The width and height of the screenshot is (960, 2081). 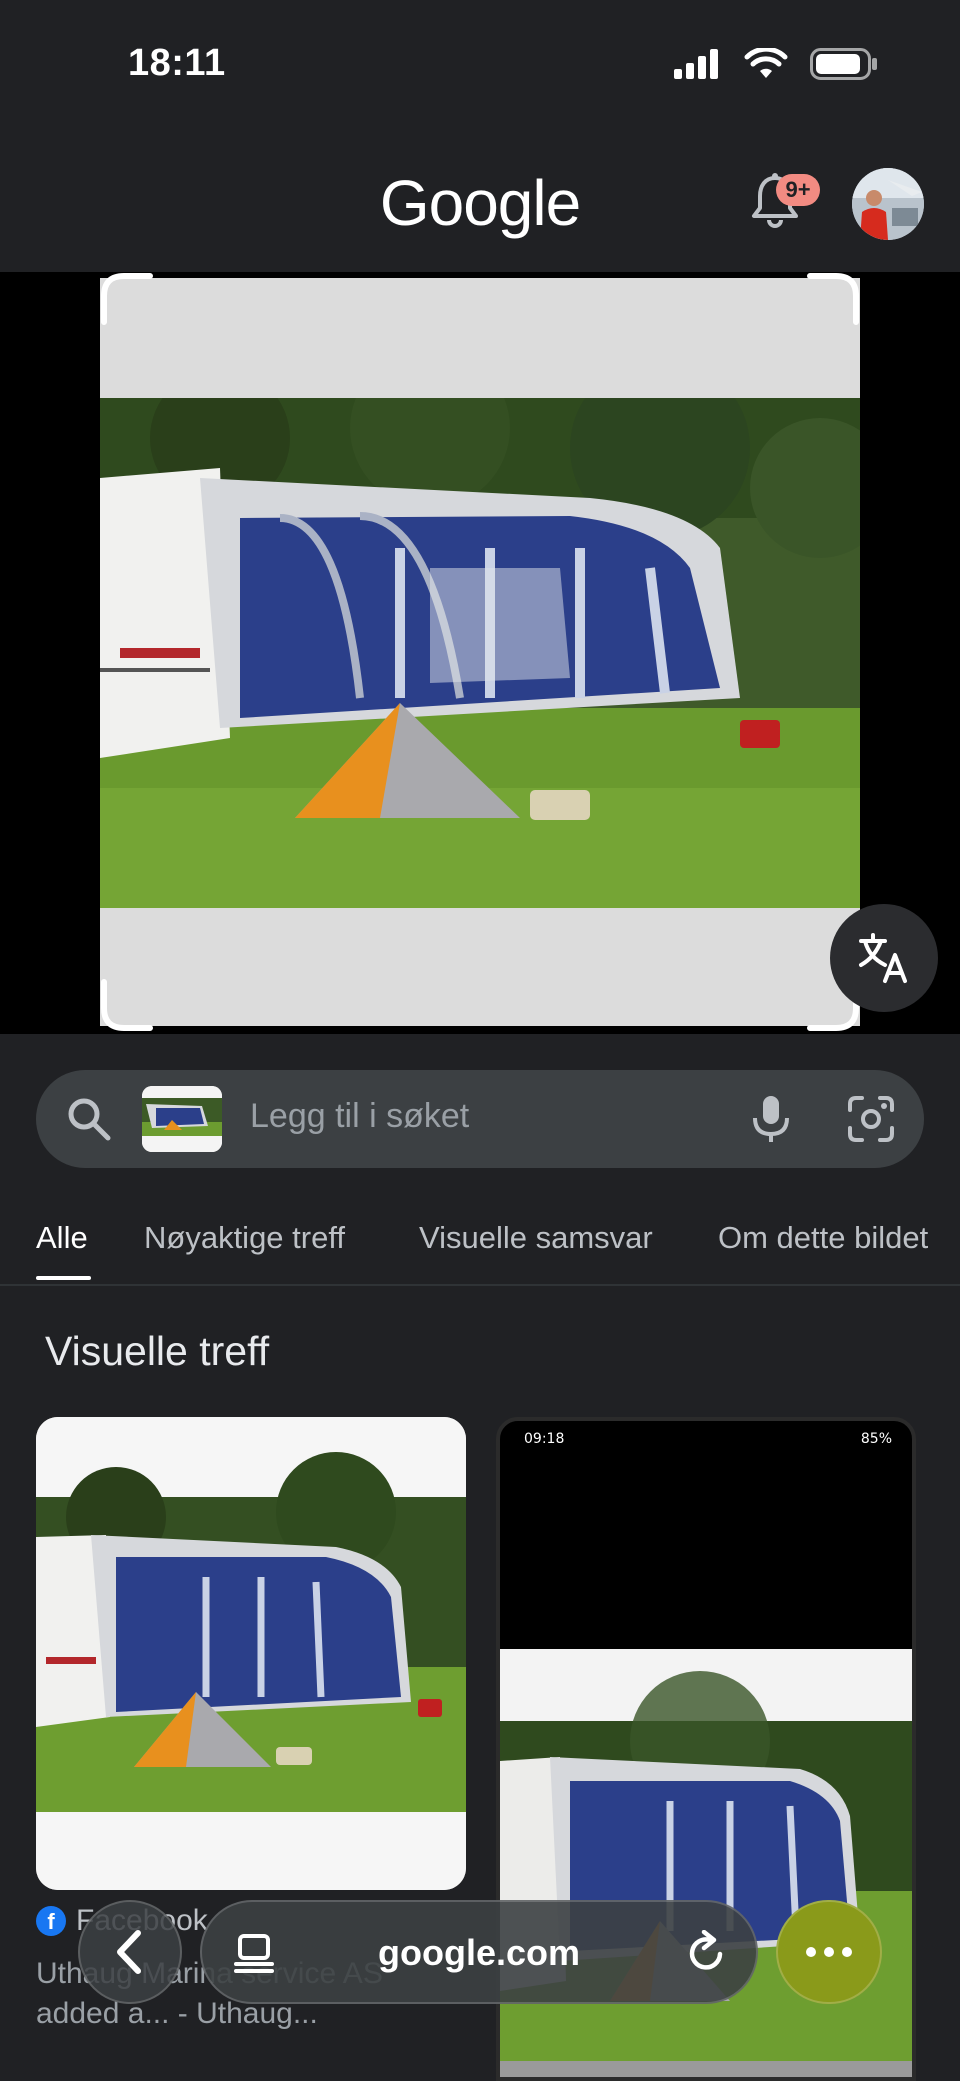 I want to click on more-options-button, so click(x=829, y=1952).